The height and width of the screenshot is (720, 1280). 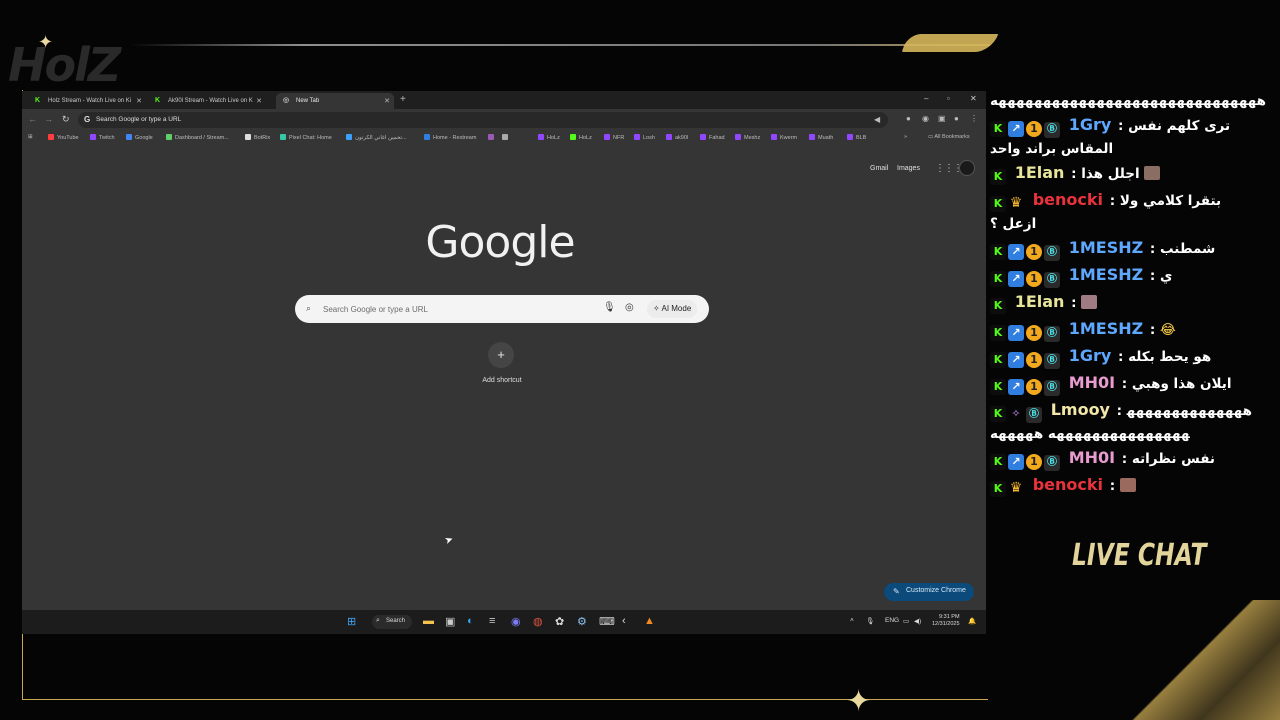 What do you see at coordinates (614, 137) in the screenshot?
I see `bookmark-nfr: NFR` at bounding box center [614, 137].